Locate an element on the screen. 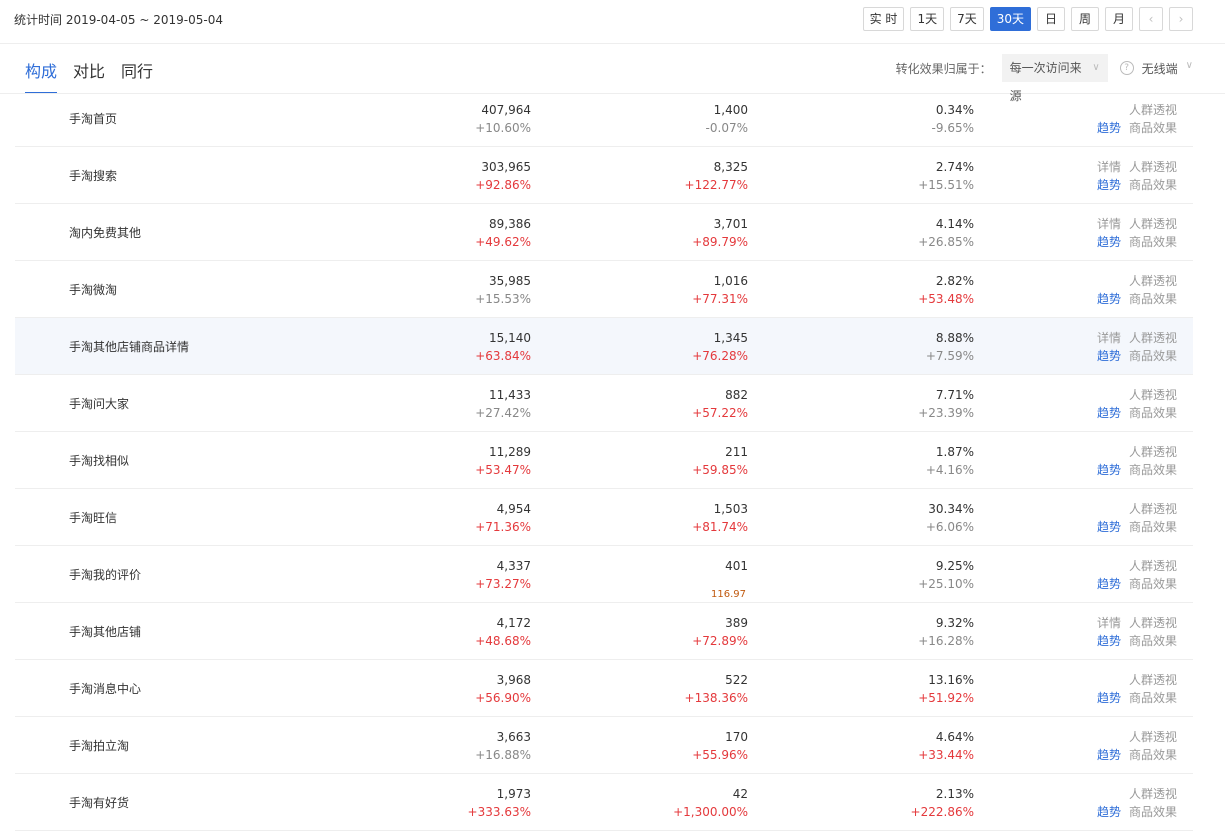 The height and width of the screenshot is (831, 1225). period-7day-button: 7天 is located at coordinates (967, 19).